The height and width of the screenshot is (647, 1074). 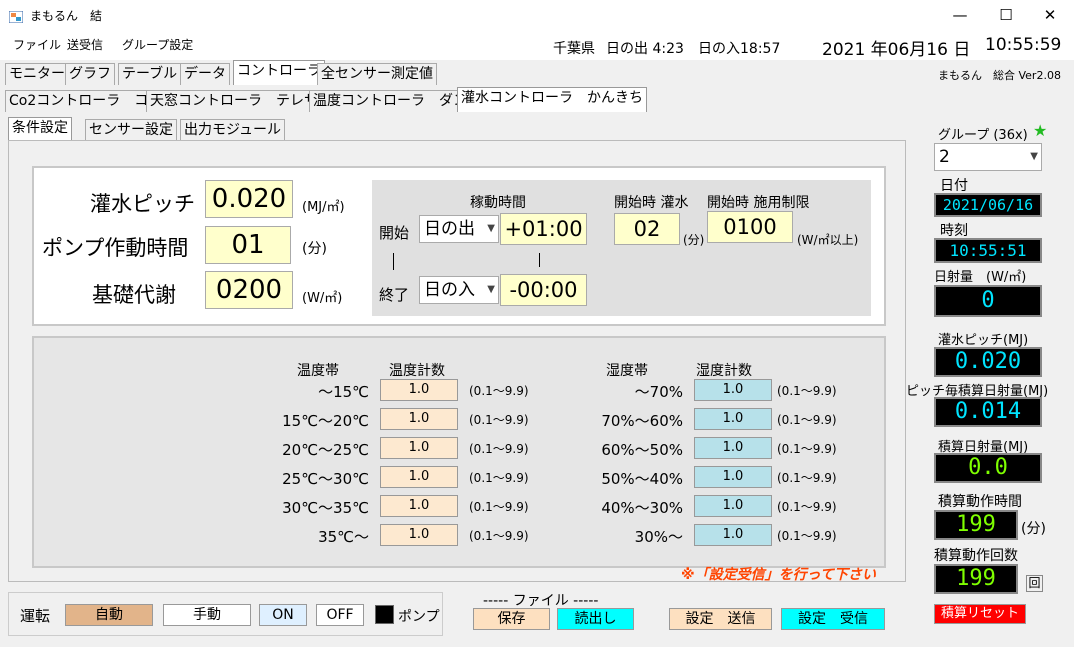 What do you see at coordinates (1034, 583) in the screenshot?
I see `op-count-unit: 回` at bounding box center [1034, 583].